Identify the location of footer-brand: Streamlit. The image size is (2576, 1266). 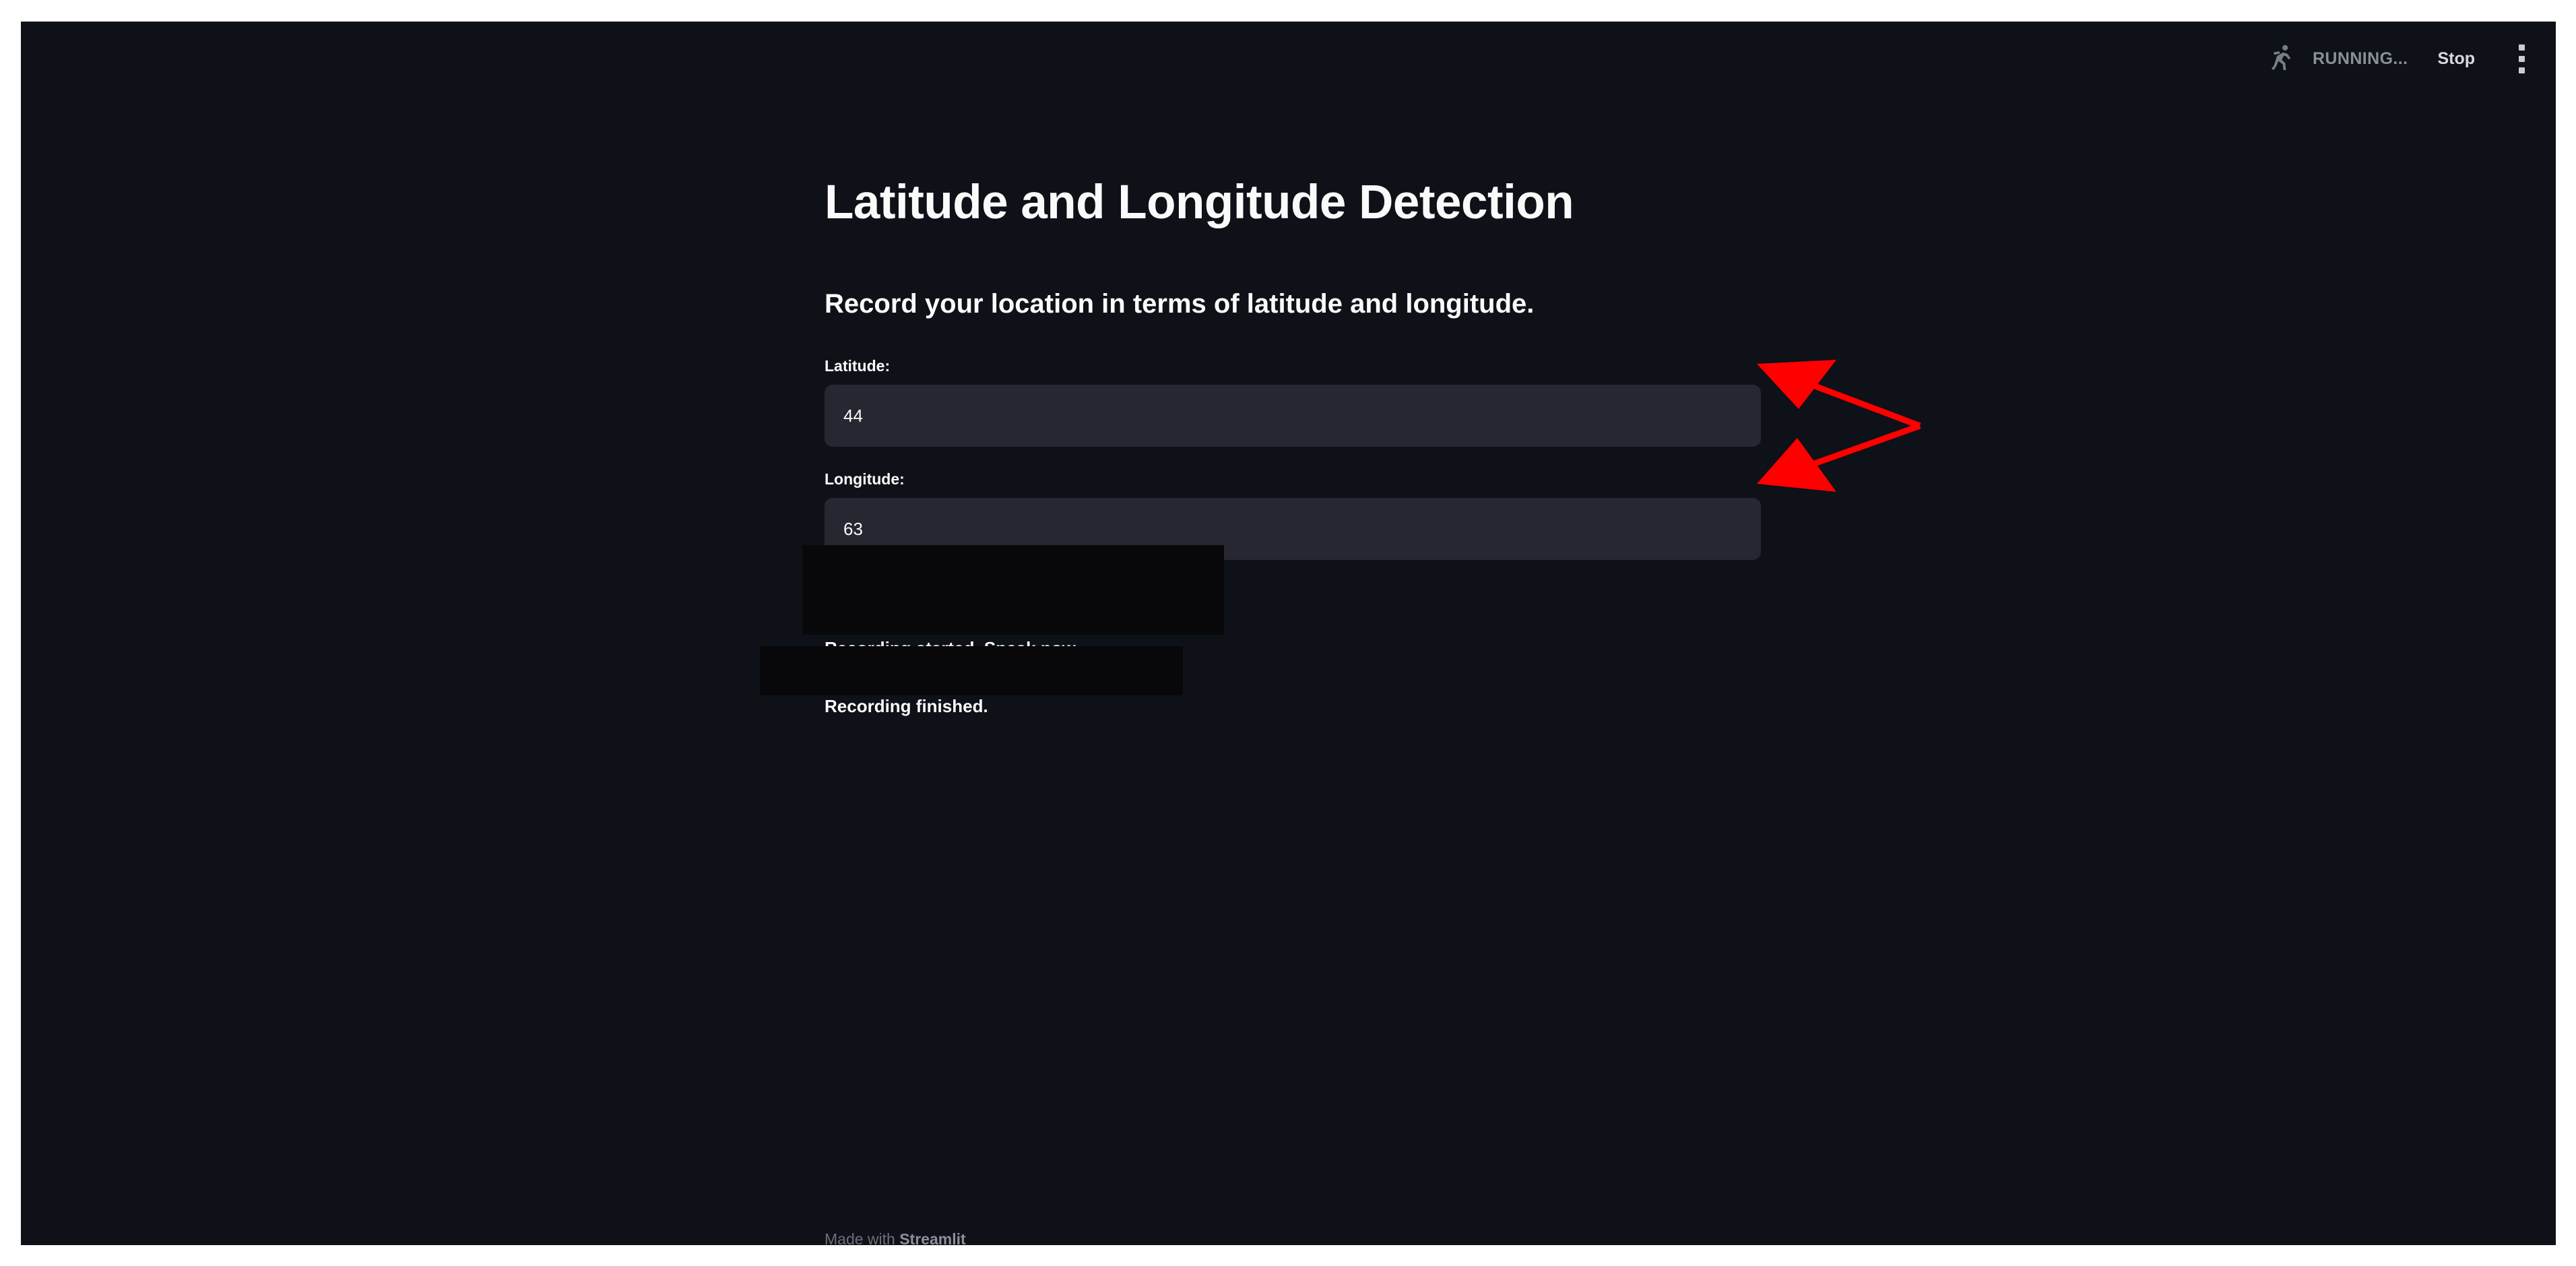
(932, 1237).